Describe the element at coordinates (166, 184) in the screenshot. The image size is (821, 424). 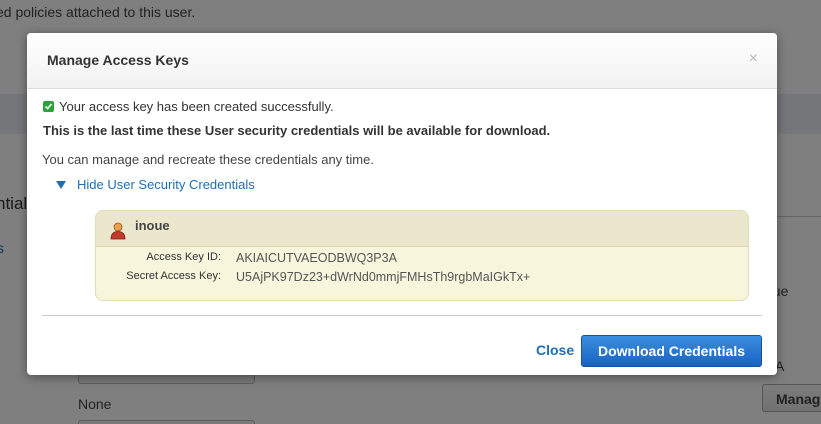
I see `hide-credentials-link: Hide User Security Credentials` at that location.